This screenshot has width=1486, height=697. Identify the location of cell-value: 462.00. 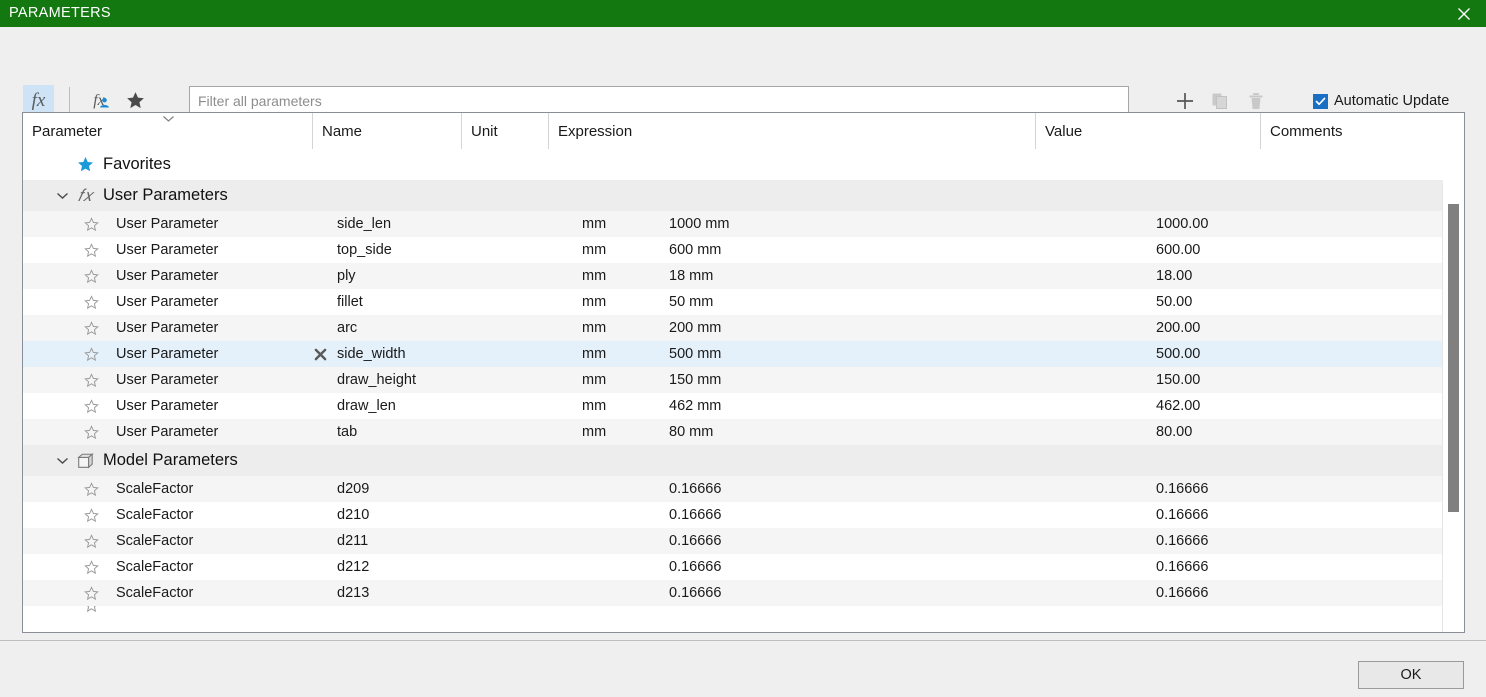
(1178, 406).